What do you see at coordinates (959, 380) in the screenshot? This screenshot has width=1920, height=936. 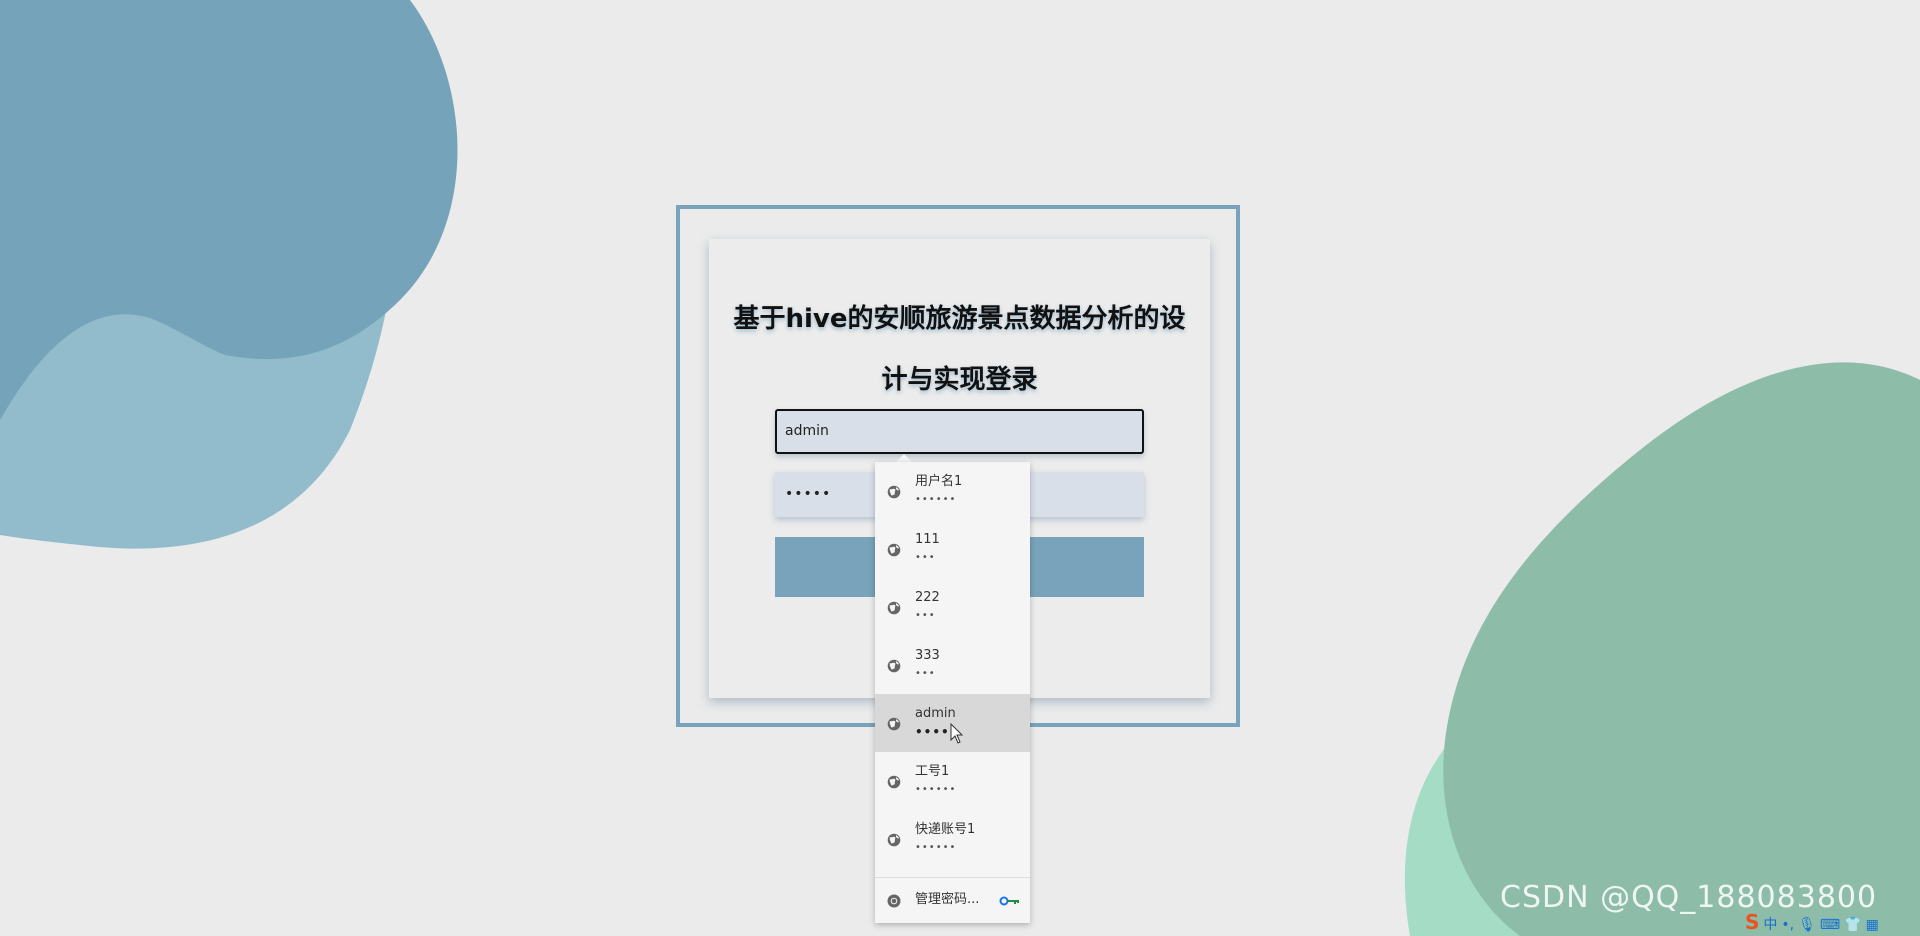 I see `page-title-line-2: 计与实现登录` at bounding box center [959, 380].